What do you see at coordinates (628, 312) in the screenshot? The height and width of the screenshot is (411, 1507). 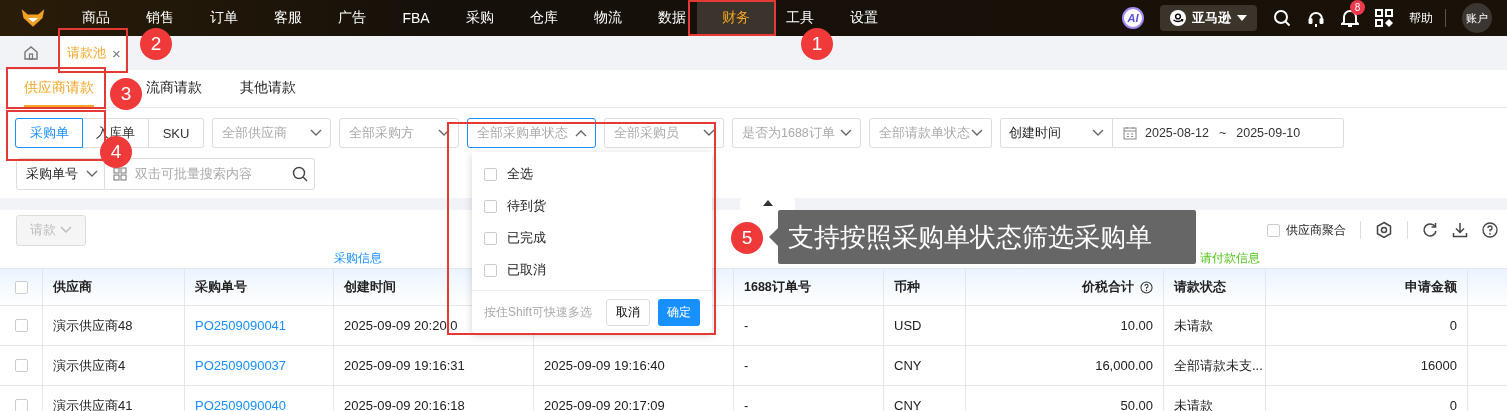 I see `cancel-button: 取消` at bounding box center [628, 312].